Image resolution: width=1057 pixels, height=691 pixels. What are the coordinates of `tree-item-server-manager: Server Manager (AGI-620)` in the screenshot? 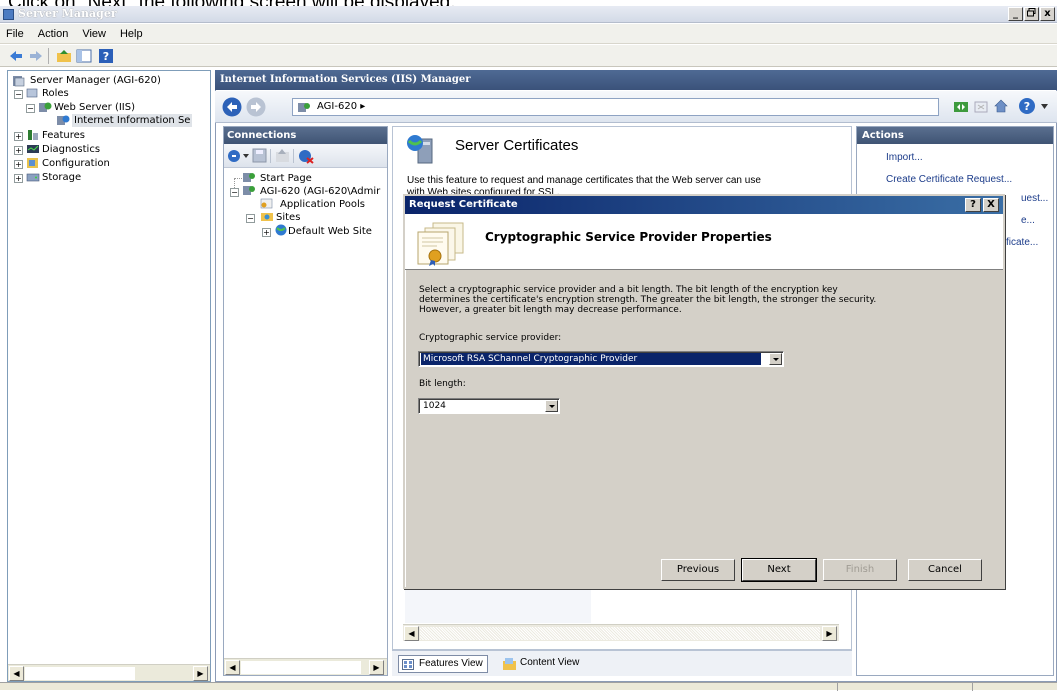 It's located at (95, 80).